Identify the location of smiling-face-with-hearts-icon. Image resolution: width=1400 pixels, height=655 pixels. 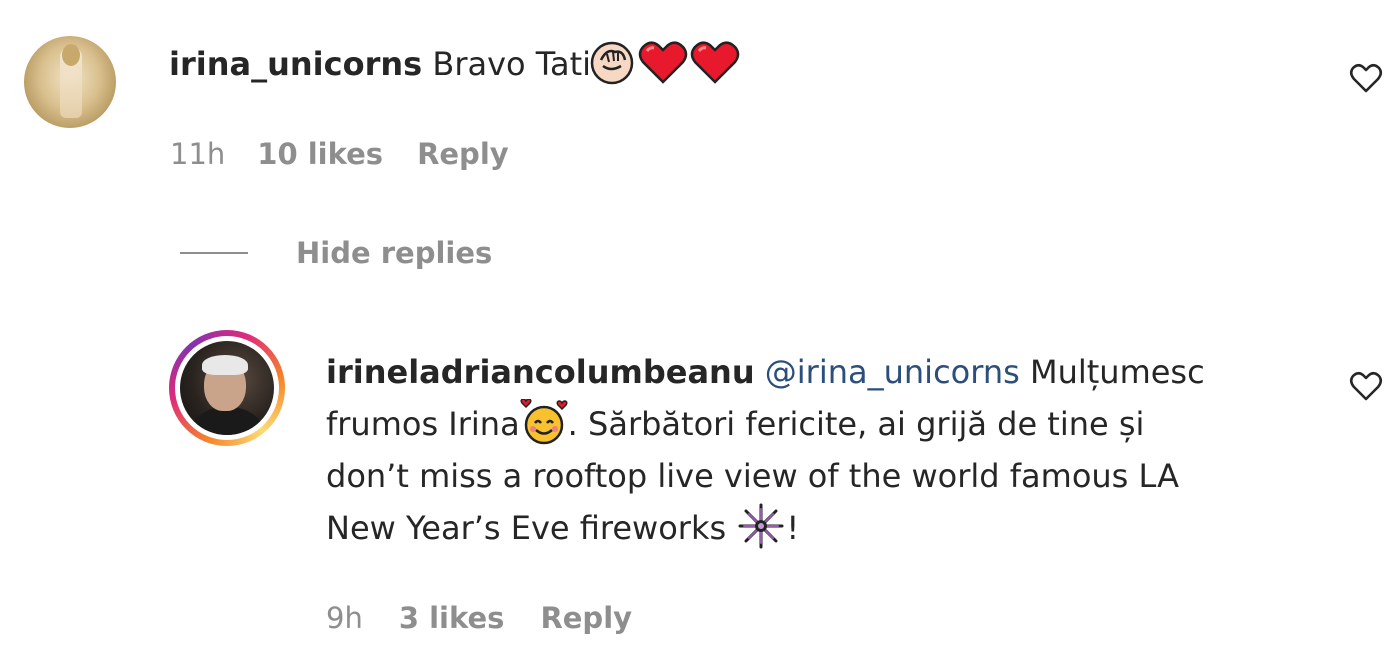
(544, 422).